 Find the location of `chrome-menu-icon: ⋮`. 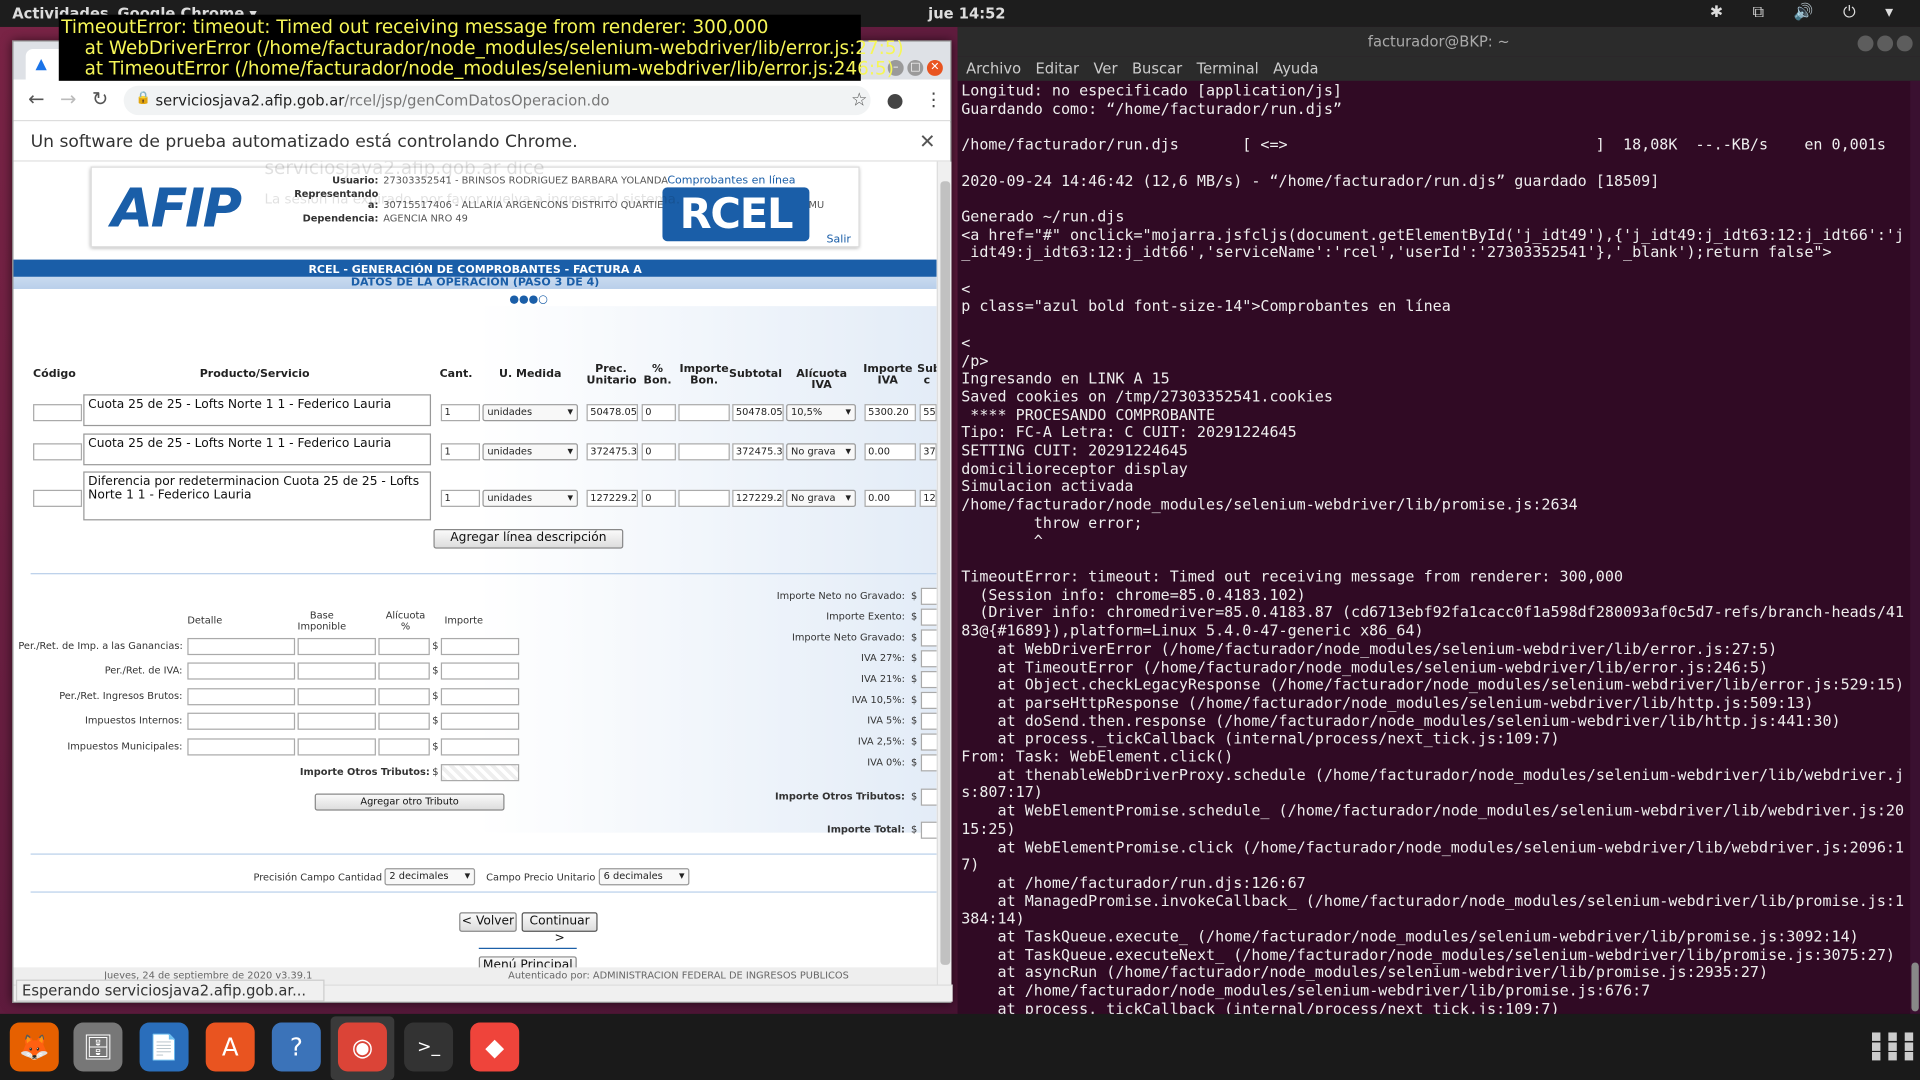

chrome-menu-icon: ⋮ is located at coordinates (933, 99).